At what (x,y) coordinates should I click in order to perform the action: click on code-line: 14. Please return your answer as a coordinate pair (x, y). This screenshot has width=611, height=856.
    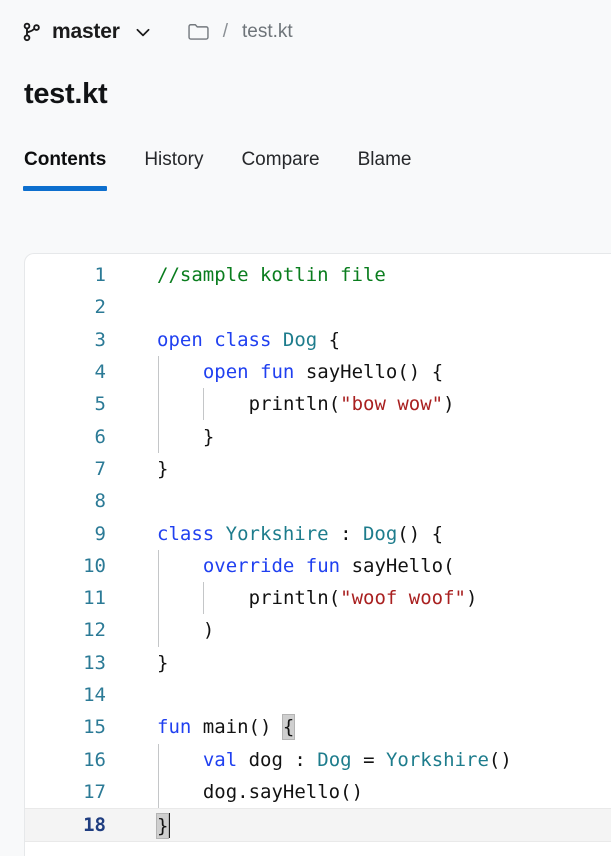
    Looking at the image, I should click on (318, 695).